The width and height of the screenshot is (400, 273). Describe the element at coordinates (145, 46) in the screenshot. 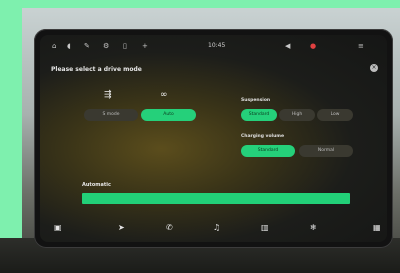

I see `plus-icon: +` at that location.